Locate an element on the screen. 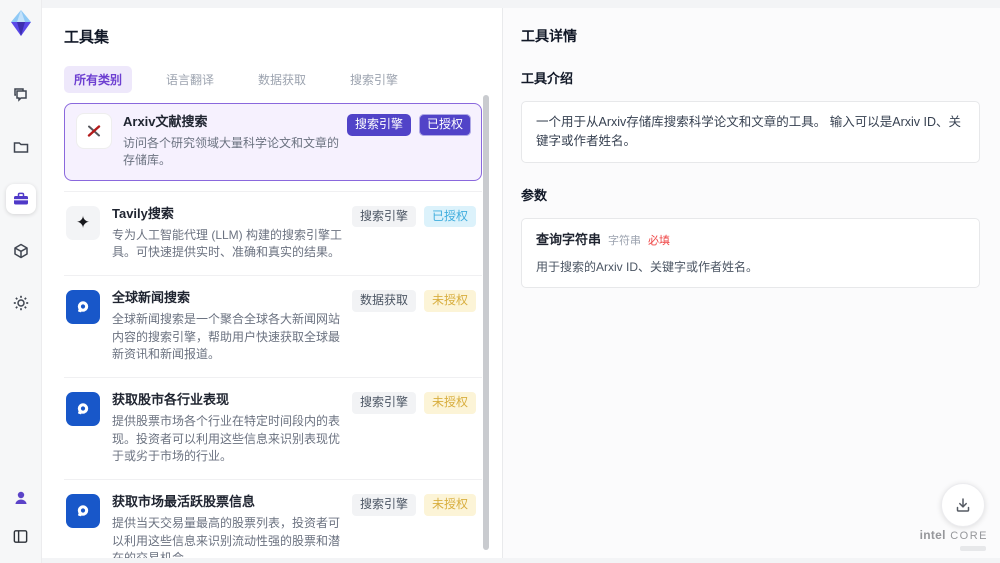 The width and height of the screenshot is (1000, 563). tab-search-engine: 搜索引擎 is located at coordinates (374, 79).